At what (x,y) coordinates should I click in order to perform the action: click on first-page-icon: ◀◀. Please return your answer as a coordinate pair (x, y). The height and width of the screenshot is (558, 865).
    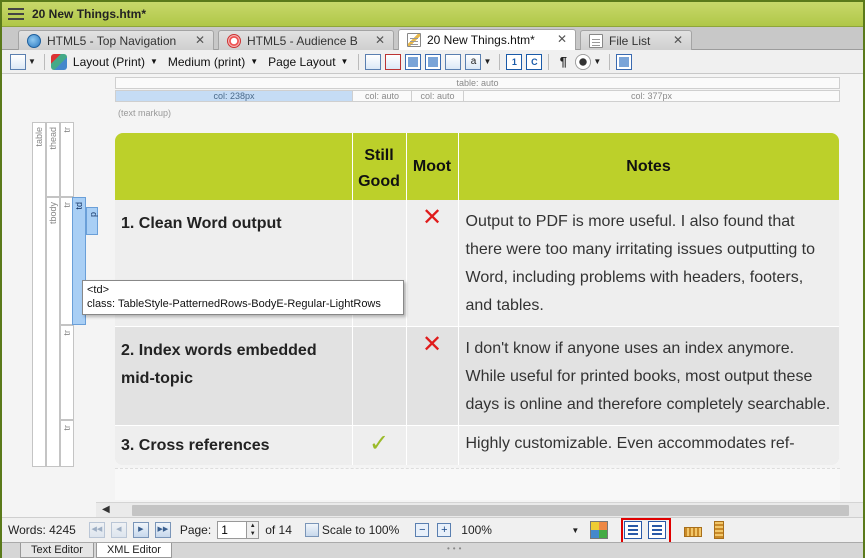
    Looking at the image, I should click on (96, 530).